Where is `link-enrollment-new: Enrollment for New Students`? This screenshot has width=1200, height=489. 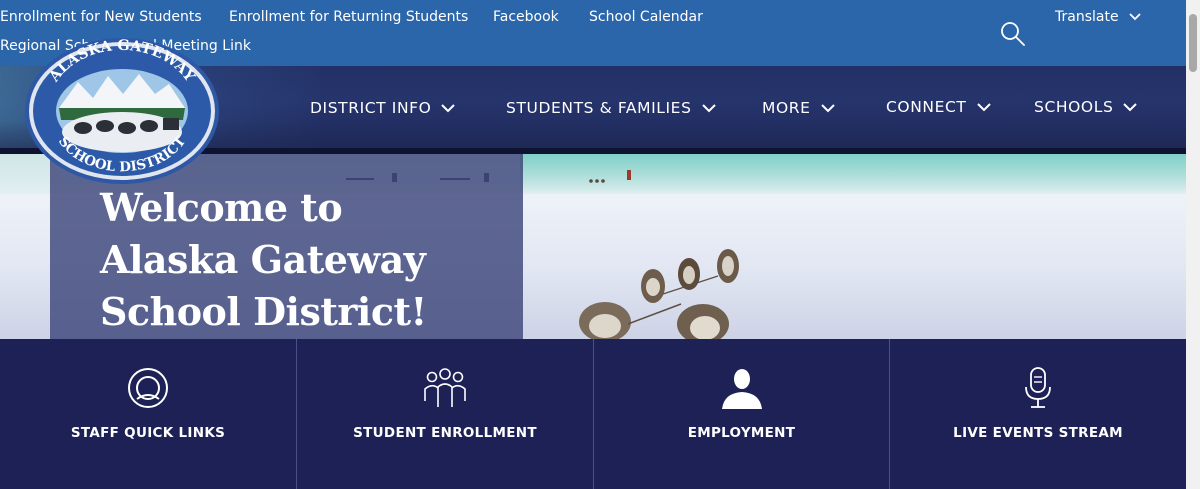
link-enrollment-new: Enrollment for New Students is located at coordinates (101, 17).